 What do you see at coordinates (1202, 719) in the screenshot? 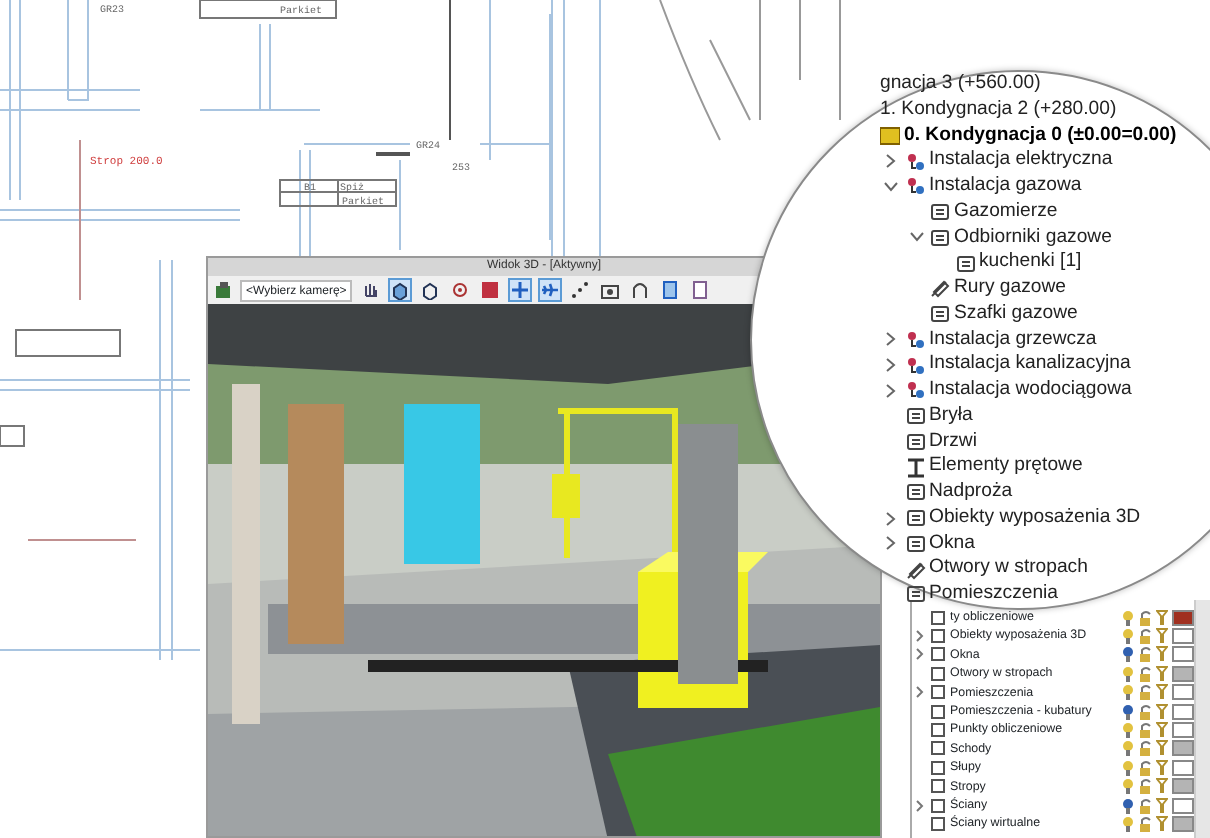
I see `scrollbar` at bounding box center [1202, 719].